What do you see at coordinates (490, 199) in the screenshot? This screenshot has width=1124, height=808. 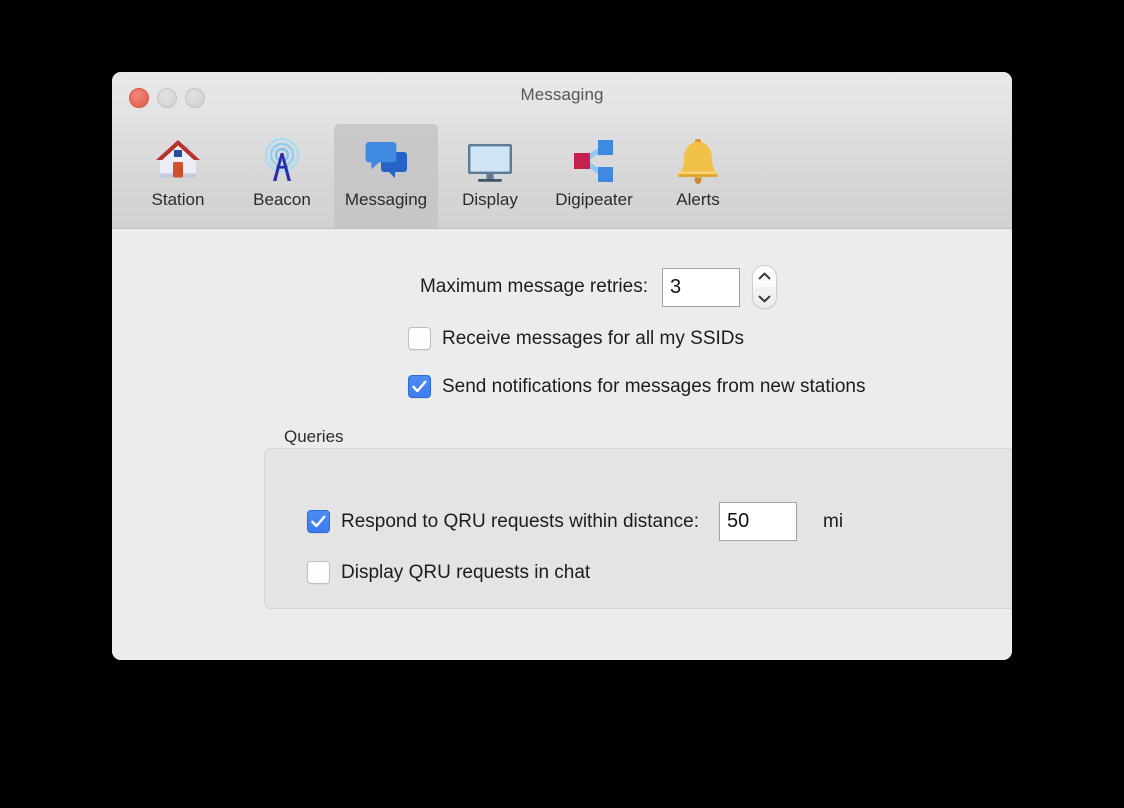 I see `tab-display-label: Display` at bounding box center [490, 199].